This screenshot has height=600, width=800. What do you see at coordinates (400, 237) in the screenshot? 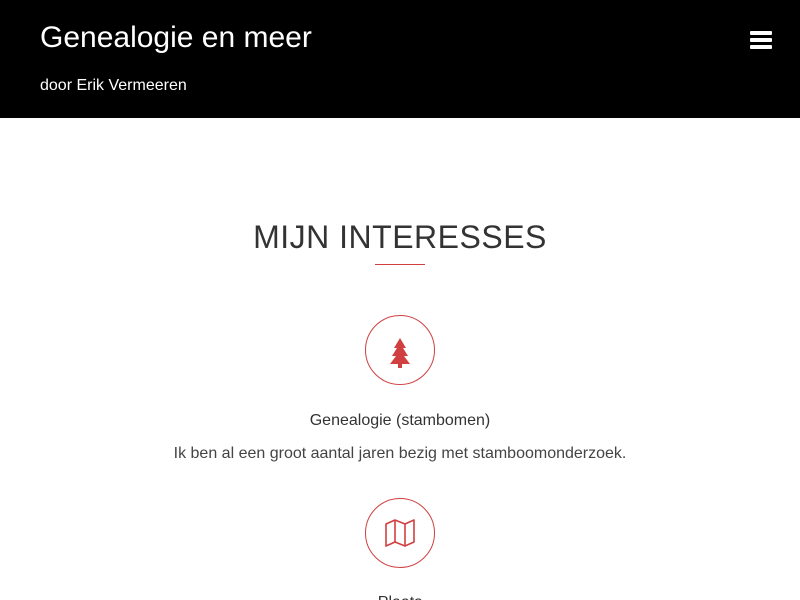
I see `section-title: MIJN INTERESSES` at bounding box center [400, 237].